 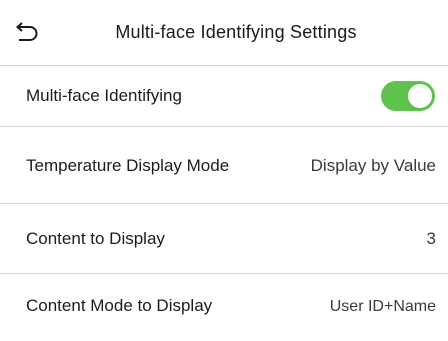 I want to click on setting-value: Display by Value, so click(x=373, y=165).